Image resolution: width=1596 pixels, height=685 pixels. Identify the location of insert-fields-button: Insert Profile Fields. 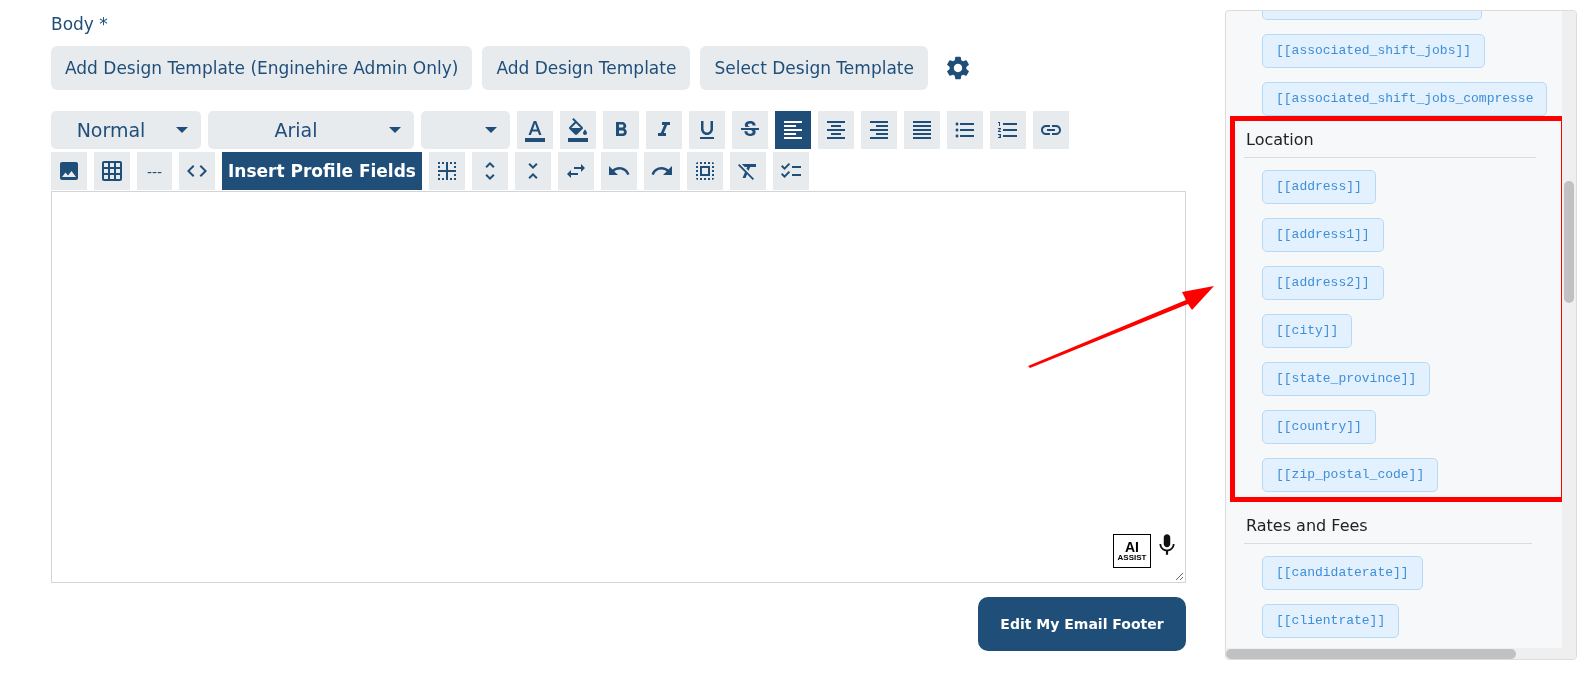
(322, 171).